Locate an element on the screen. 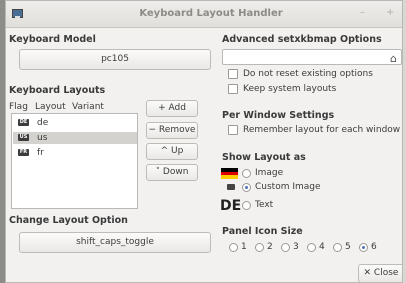  keyboard-model-combo: pc105 is located at coordinates (115, 59).